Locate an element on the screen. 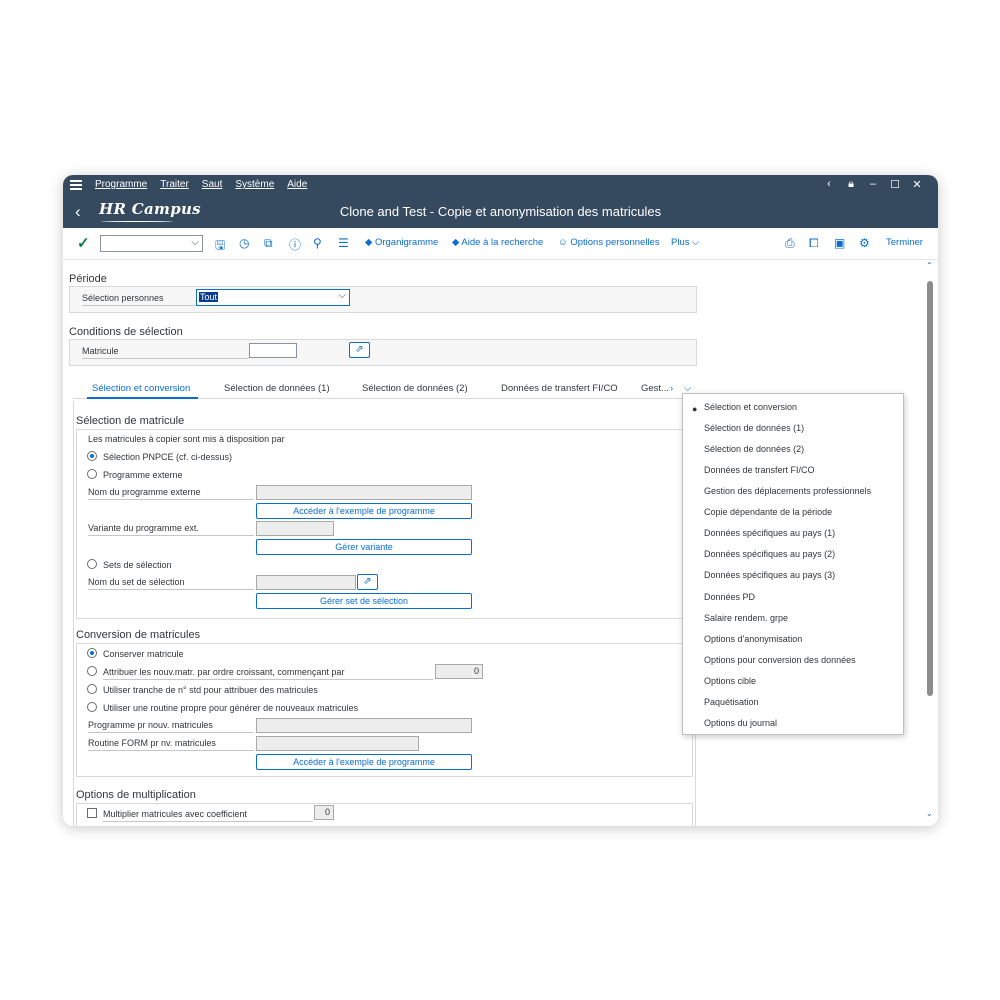 Image resolution: width=1000 pixels, height=1000 pixels. acceder-exemple-button-2: Accéder à l'exemple de programme is located at coordinates (364, 762).